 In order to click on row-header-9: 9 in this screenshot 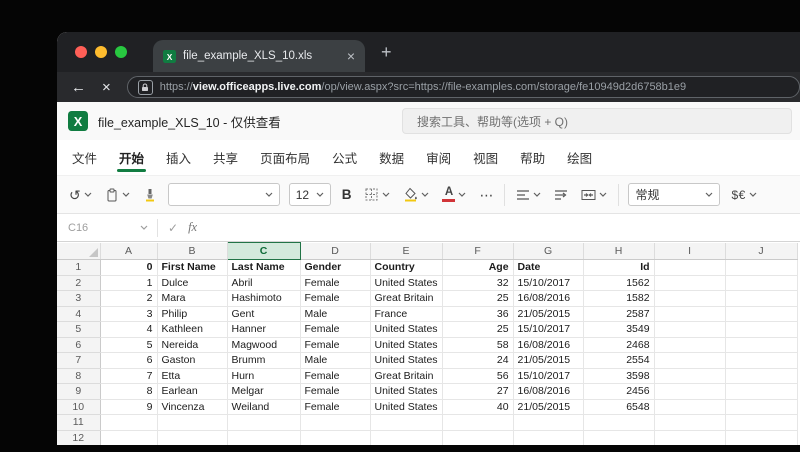, I will do `click(79, 391)`.